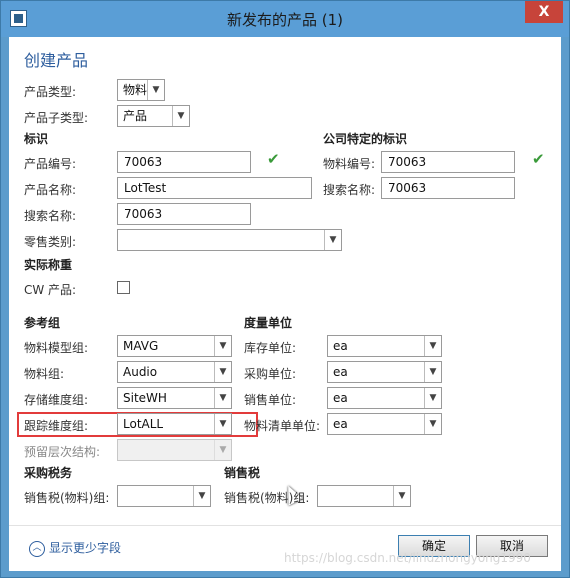 Image resolution: width=570 pixels, height=578 pixels. I want to click on bom-unit-label: 物料清单单位:, so click(282, 426).